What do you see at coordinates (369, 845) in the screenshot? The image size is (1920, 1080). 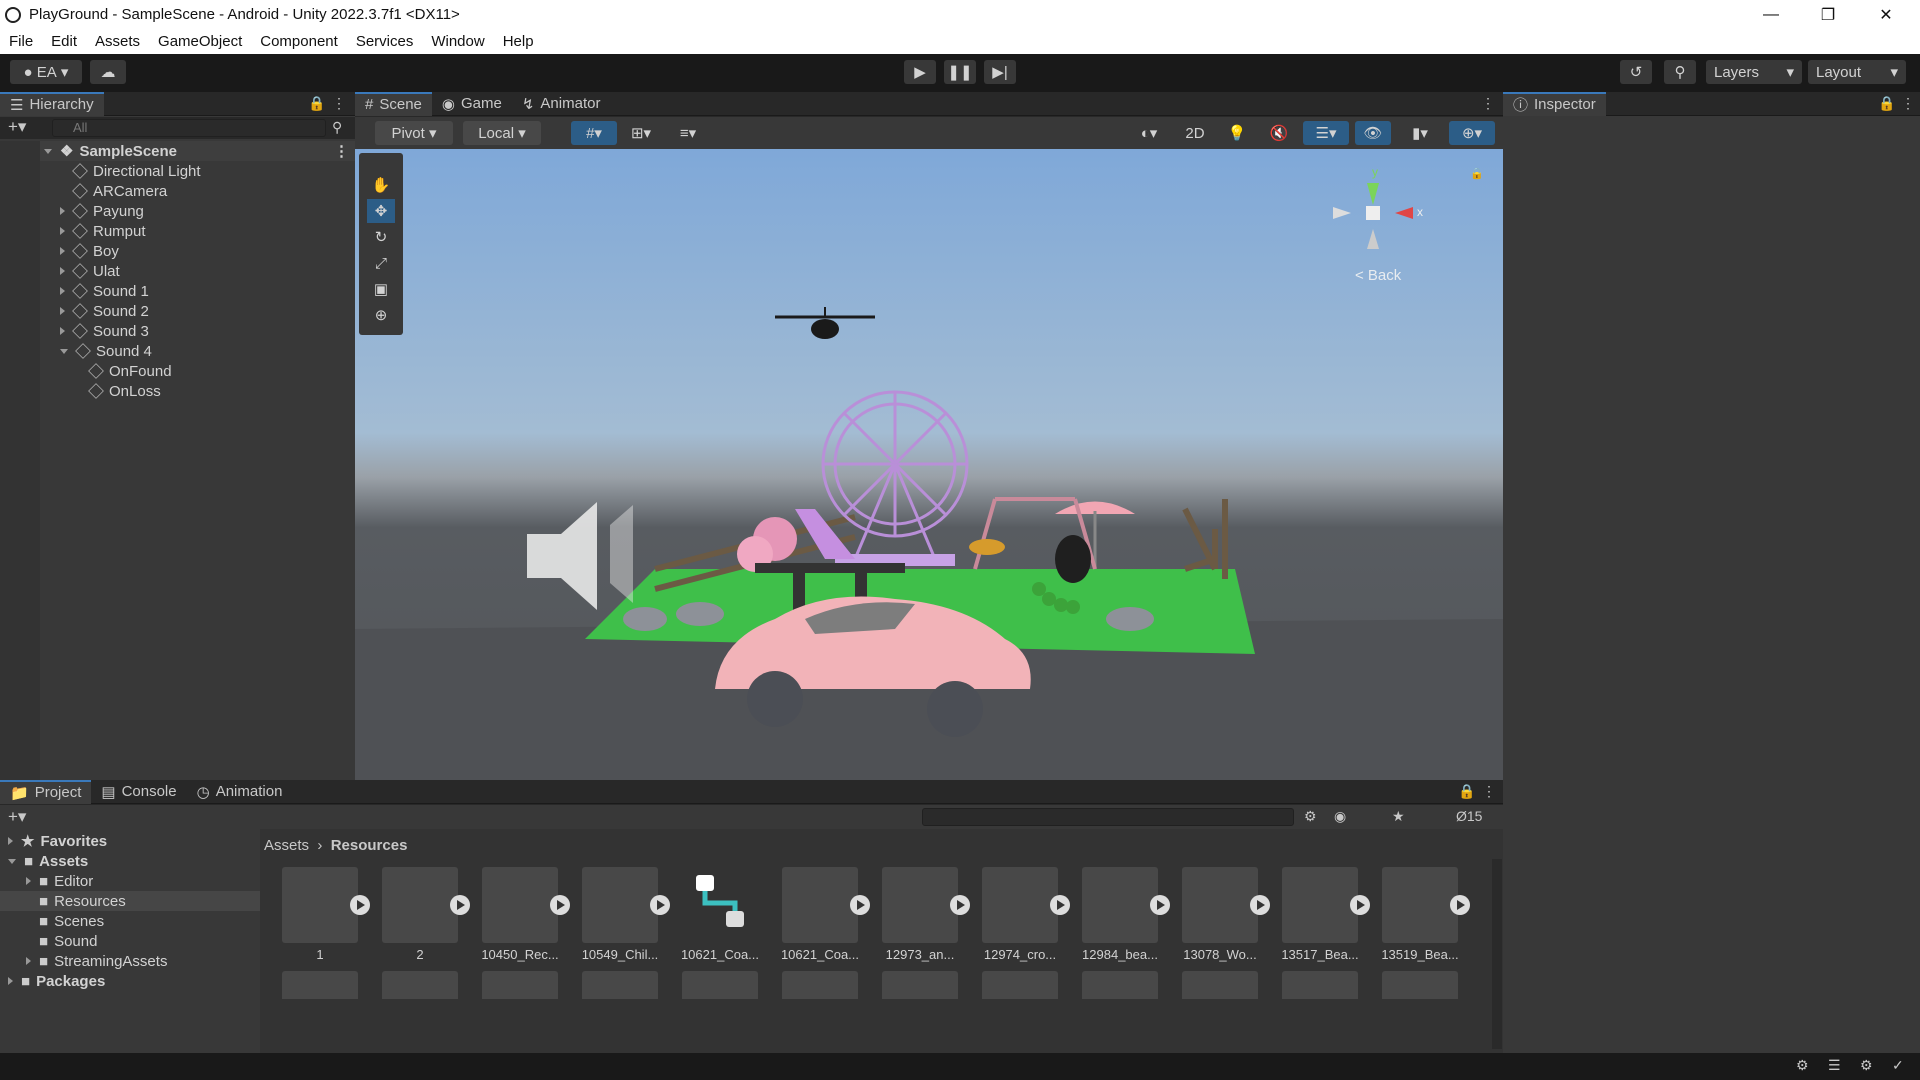 I see `breadcrumb-current: Resources` at bounding box center [369, 845].